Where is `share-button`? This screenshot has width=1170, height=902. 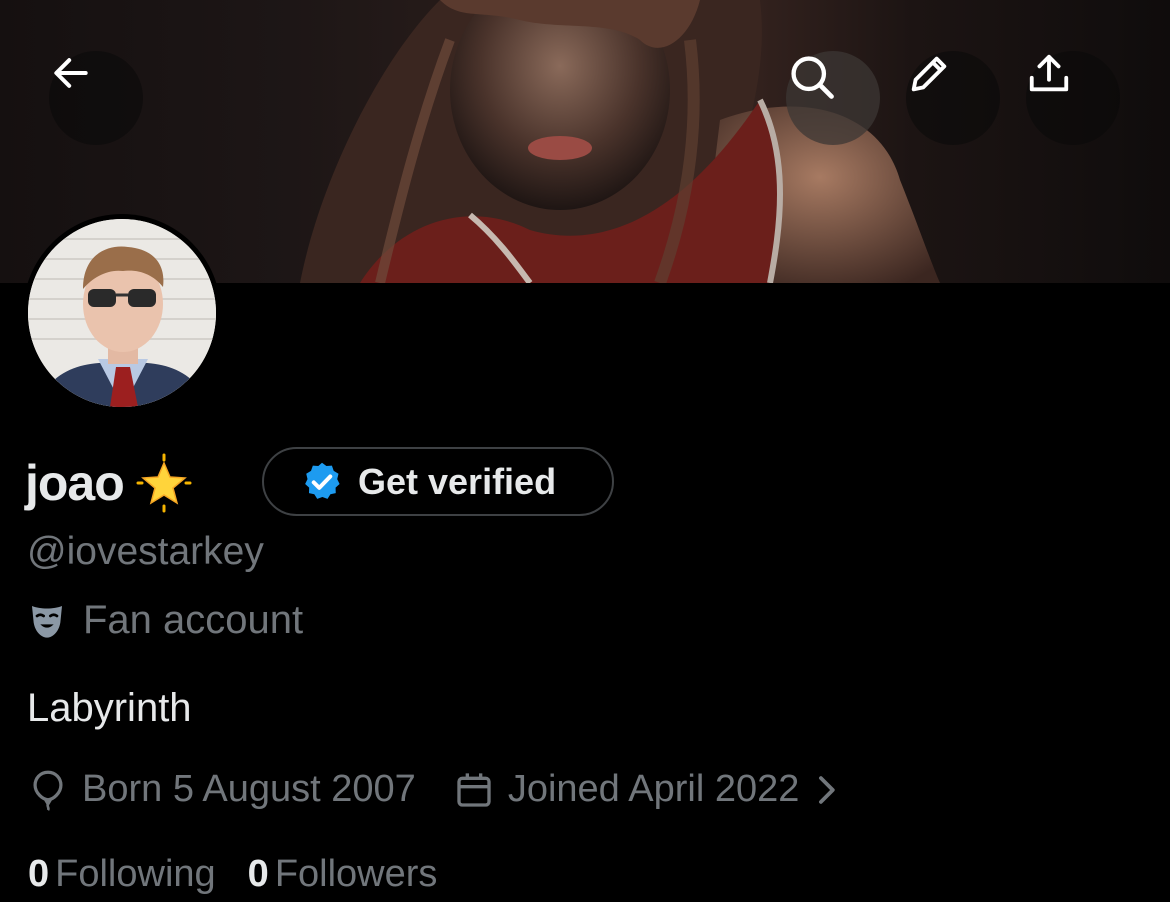
share-button is located at coordinates (1073, 98).